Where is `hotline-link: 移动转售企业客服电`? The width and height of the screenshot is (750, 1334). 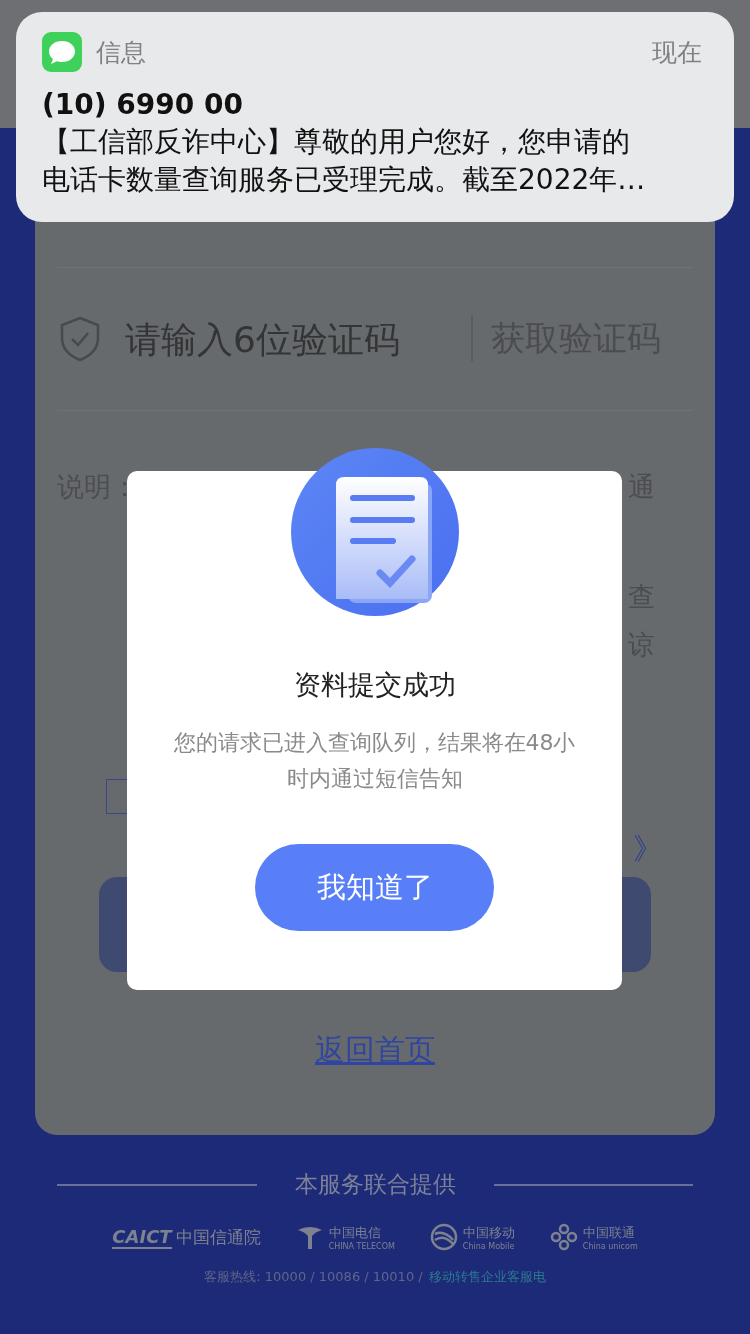 hotline-link: 移动转售企业客服电 is located at coordinates (487, 1277).